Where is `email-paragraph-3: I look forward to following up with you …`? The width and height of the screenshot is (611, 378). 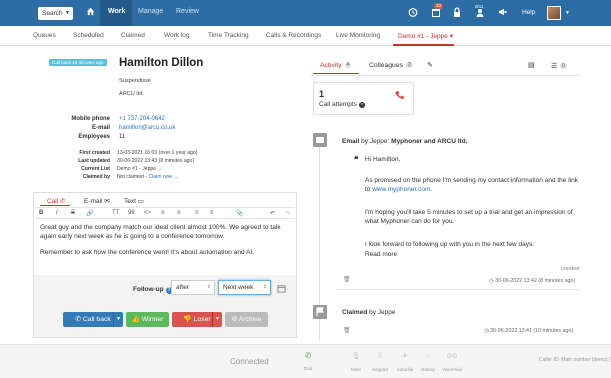 email-paragraph-3: I look forward to following up with you … is located at coordinates (450, 244).